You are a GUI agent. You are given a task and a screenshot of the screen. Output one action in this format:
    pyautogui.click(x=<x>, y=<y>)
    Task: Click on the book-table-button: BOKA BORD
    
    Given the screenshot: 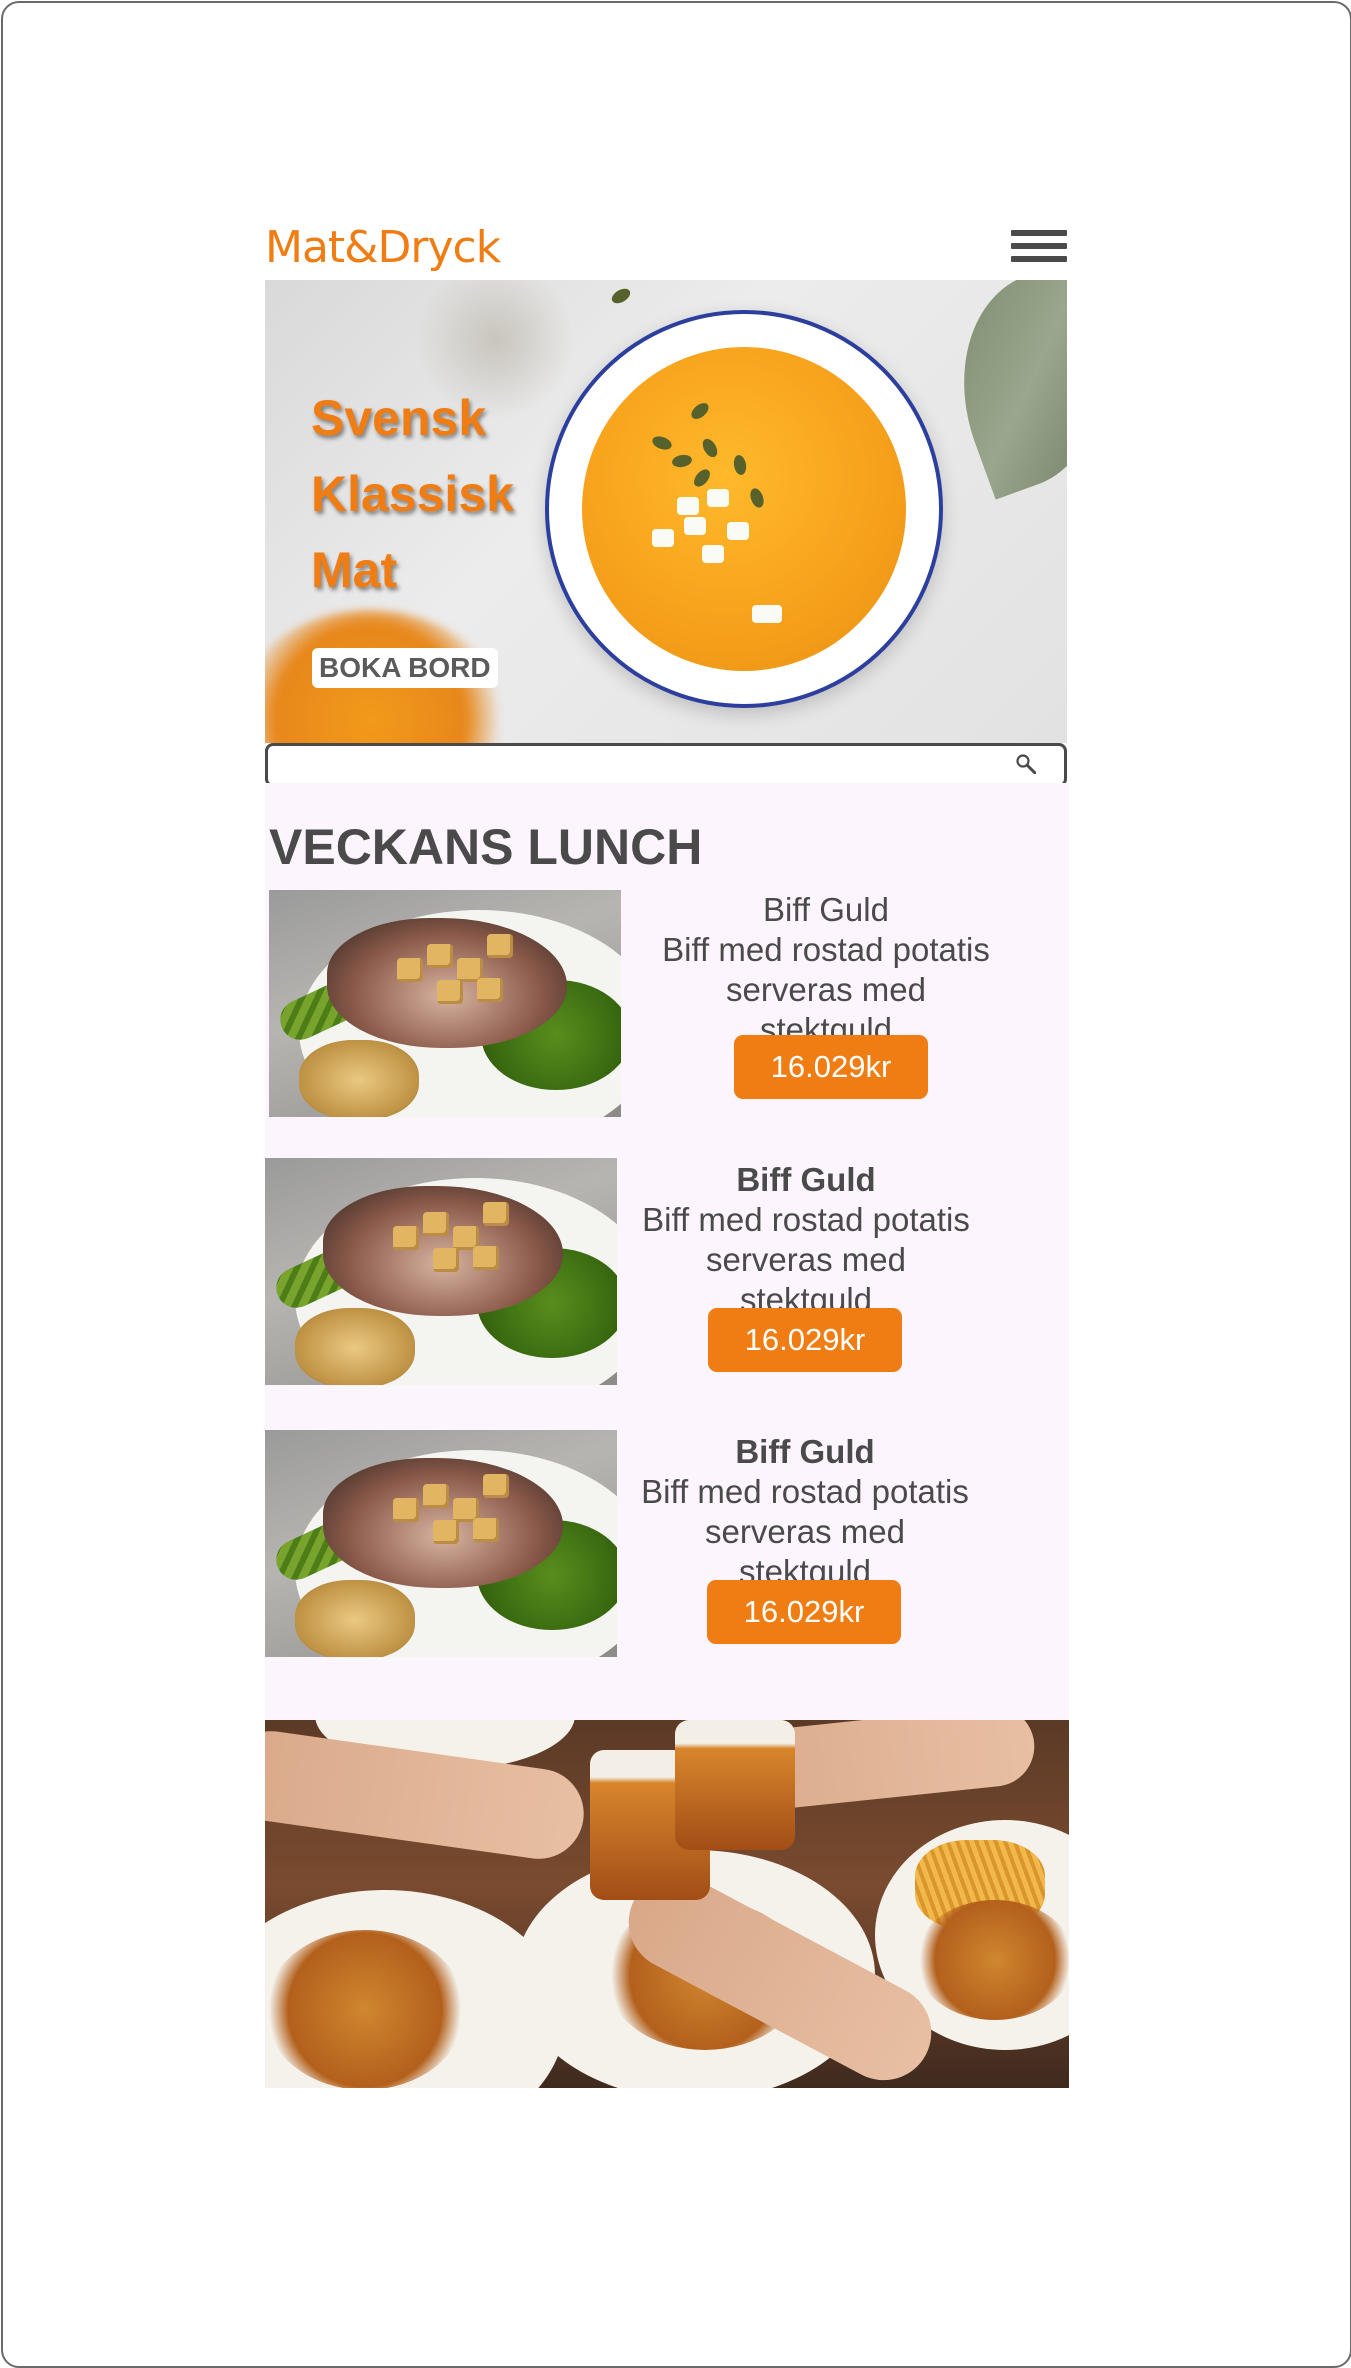 What is the action you would take?
    pyautogui.click(x=405, y=668)
    